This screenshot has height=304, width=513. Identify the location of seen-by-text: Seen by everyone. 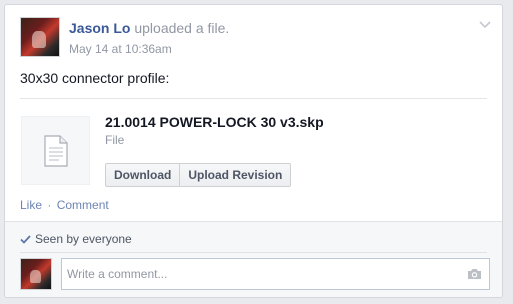
(83, 239).